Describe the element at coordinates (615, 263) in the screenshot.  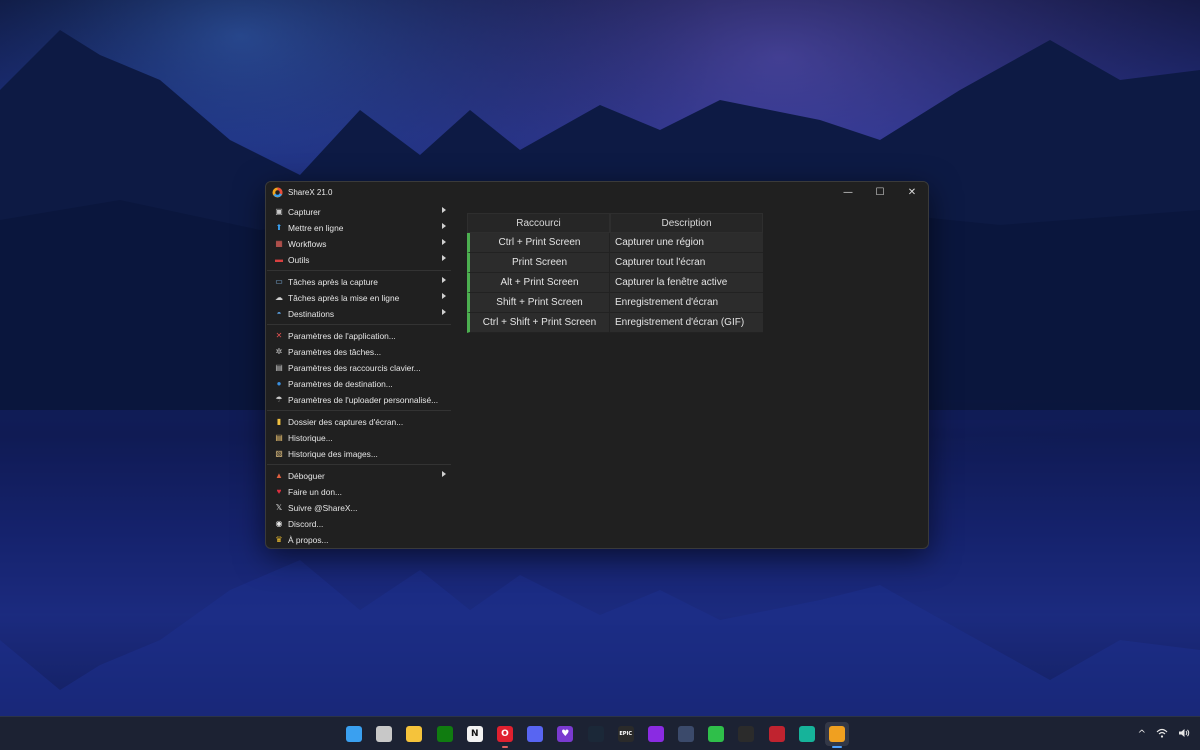
I see `hotkey-row: Print Screen Capturer tout l'écran` at that location.